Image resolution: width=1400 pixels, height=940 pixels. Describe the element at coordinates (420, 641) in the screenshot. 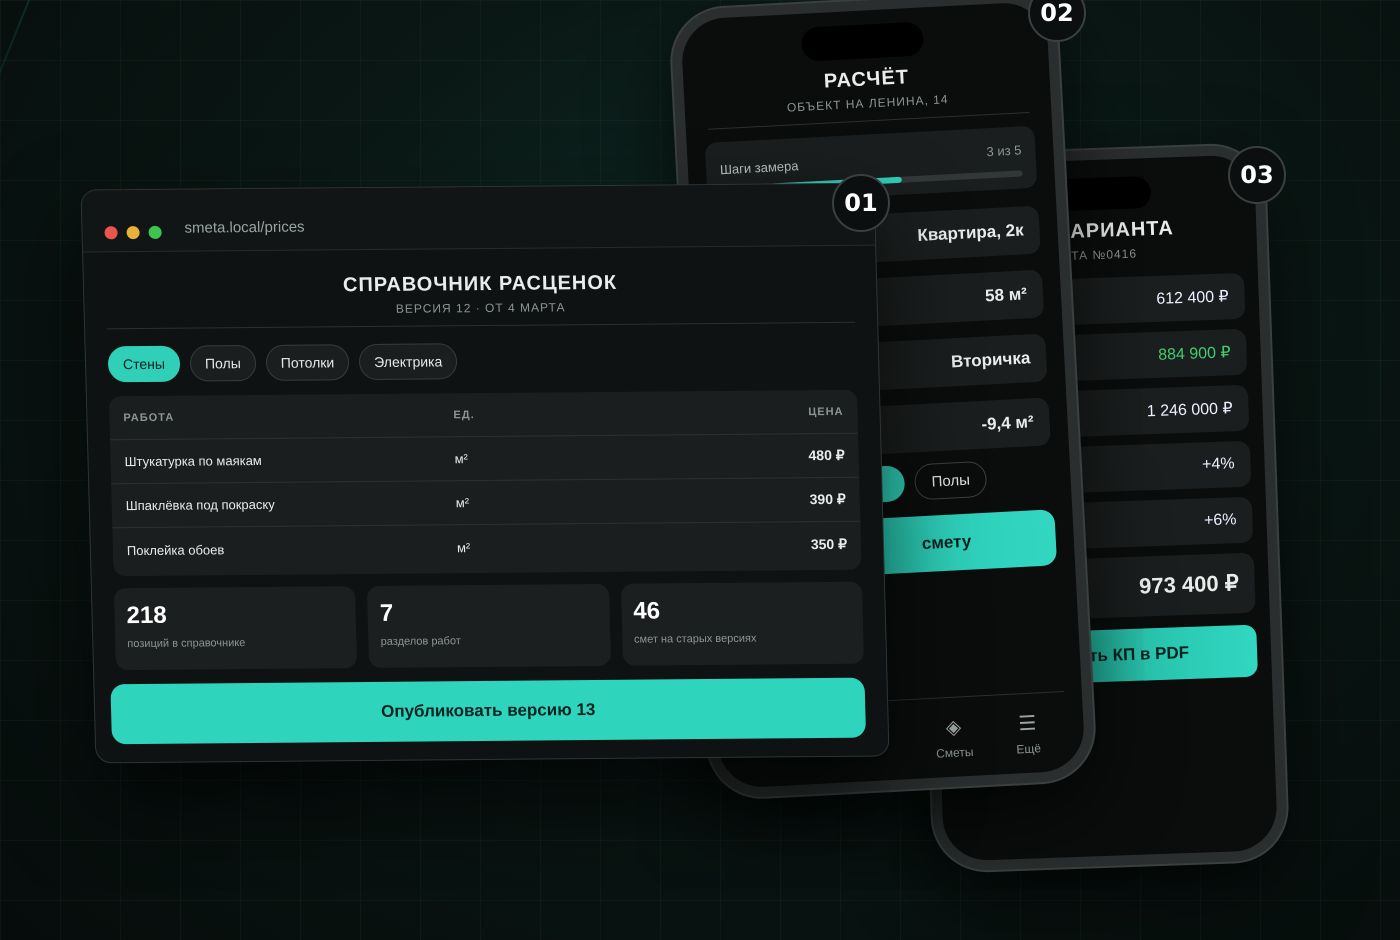

I see `stat-label: разделов работ` at that location.